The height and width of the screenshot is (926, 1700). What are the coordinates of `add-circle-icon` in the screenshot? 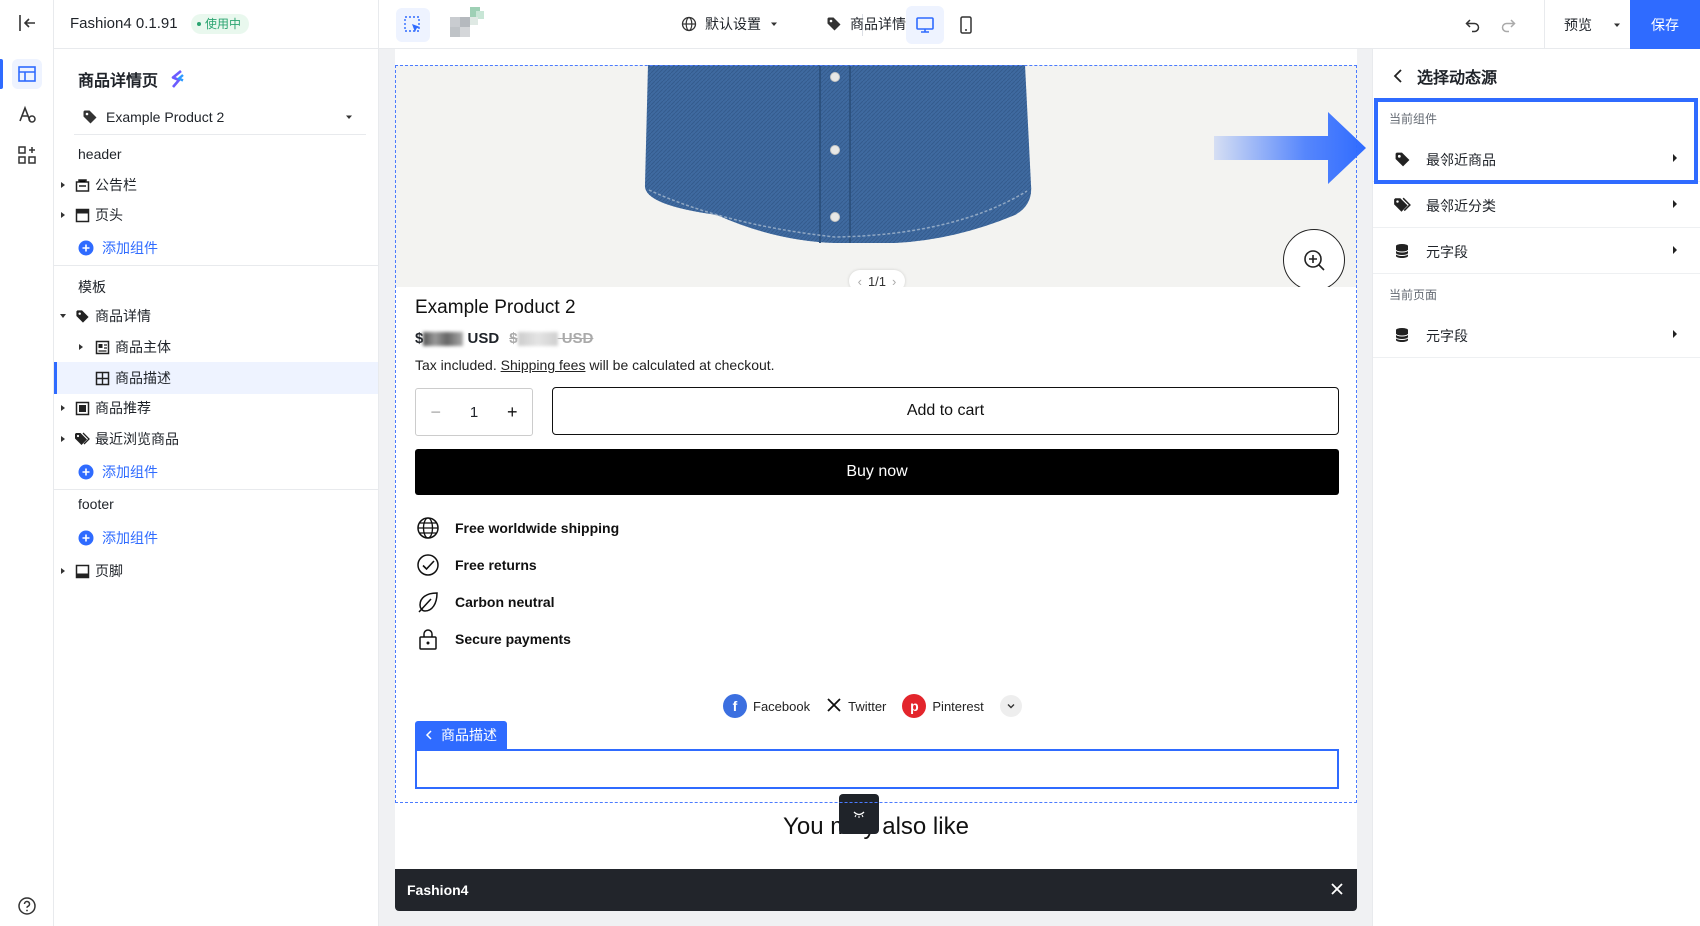 It's located at (86, 538).